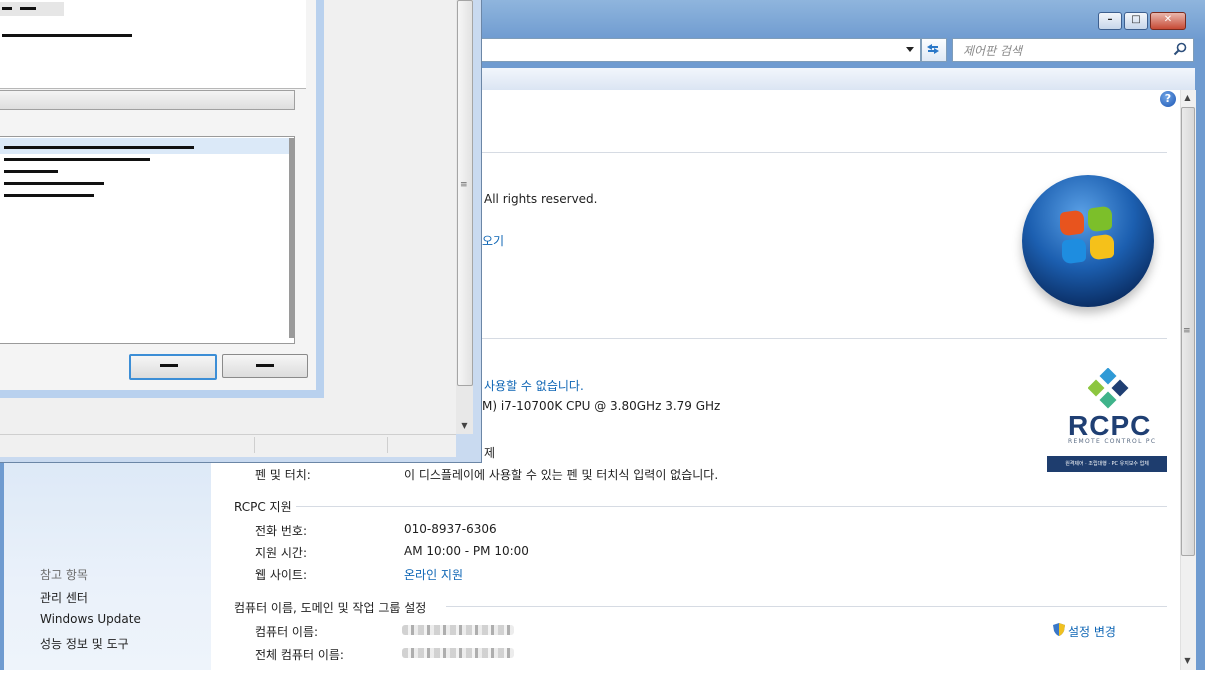  I want to click on close-button: ✕, so click(1168, 21).